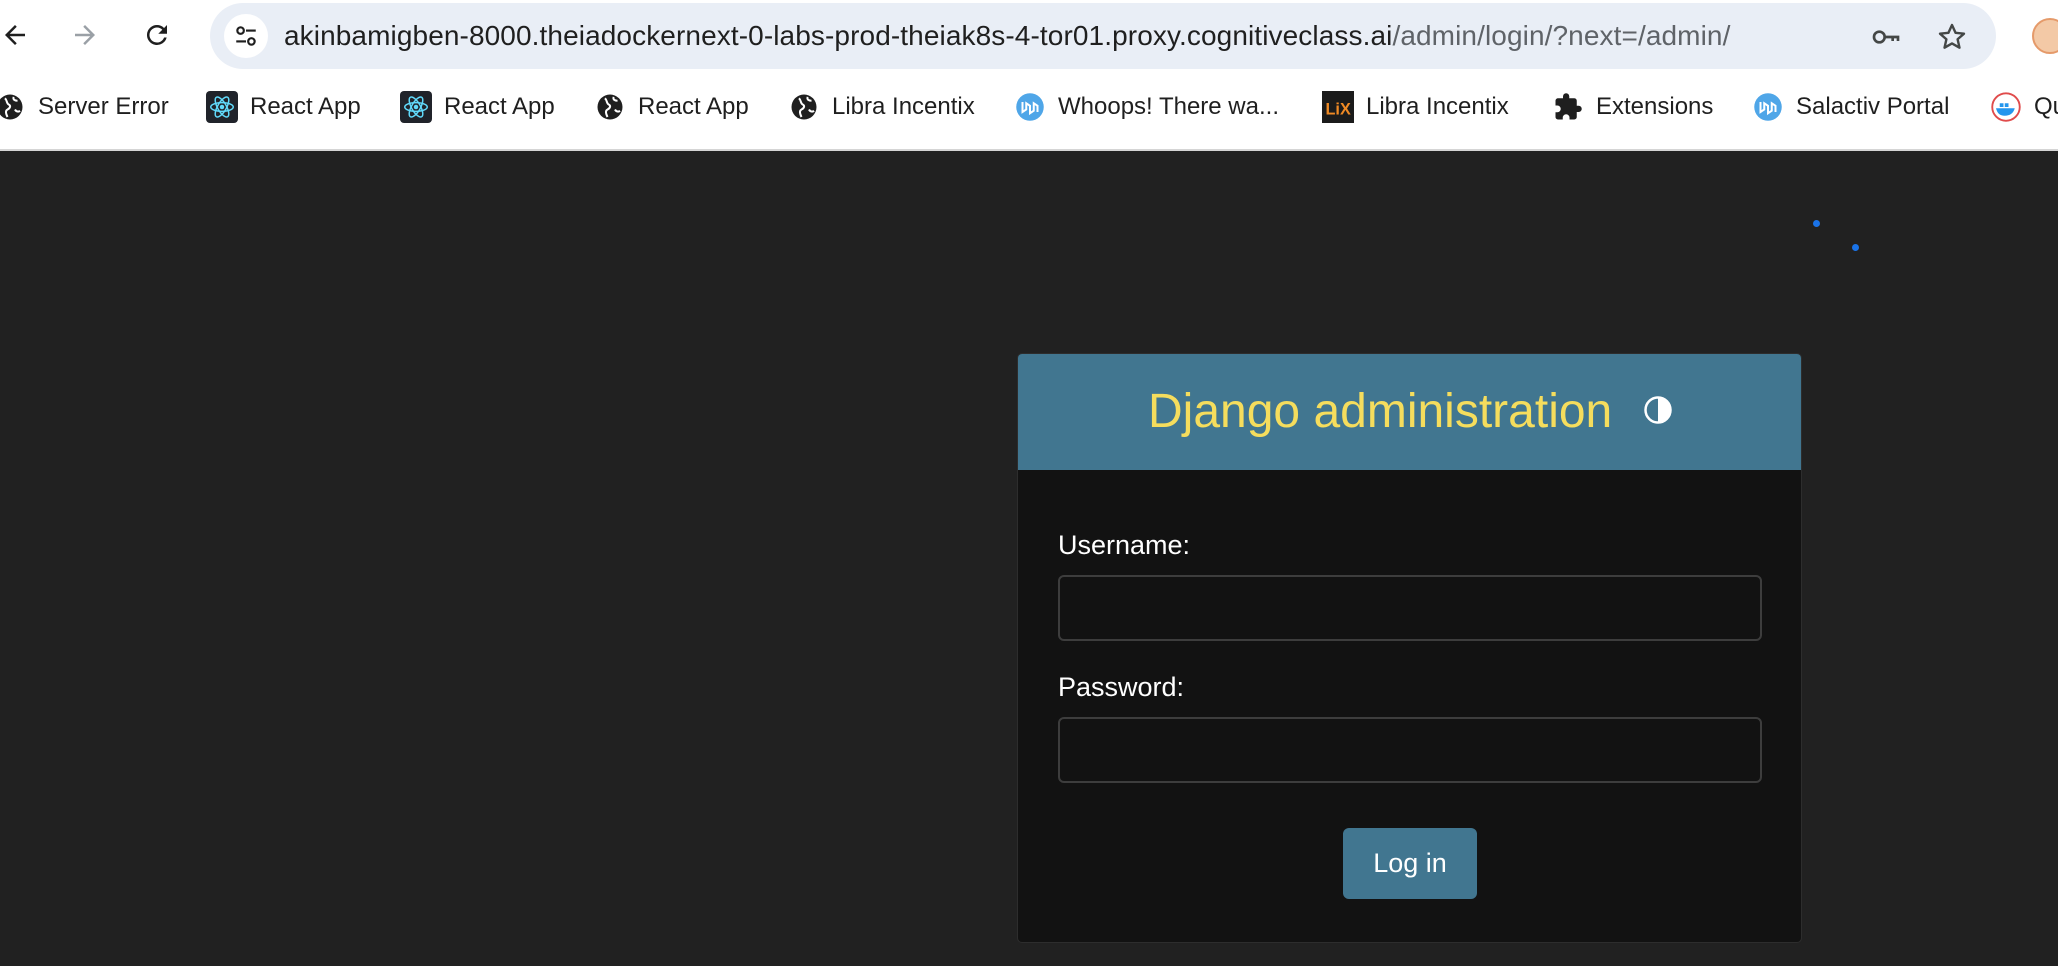  I want to click on bookmark-item: Server Error, so click(84, 107).